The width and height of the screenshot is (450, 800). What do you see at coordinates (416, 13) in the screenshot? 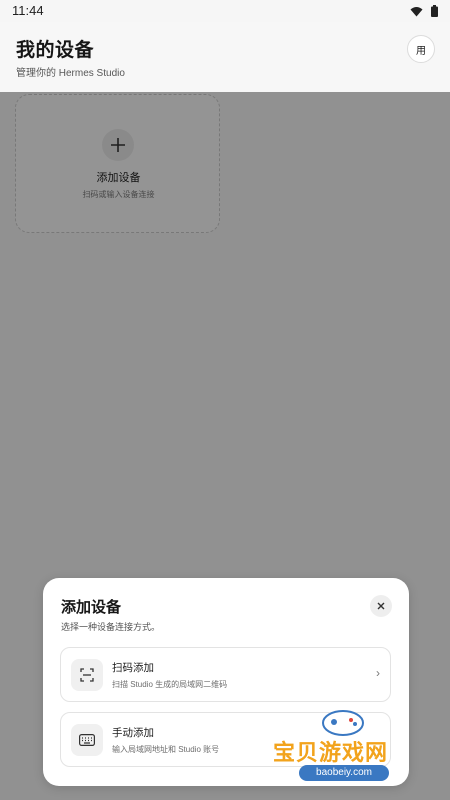
I see `wifi-icon` at bounding box center [416, 13].